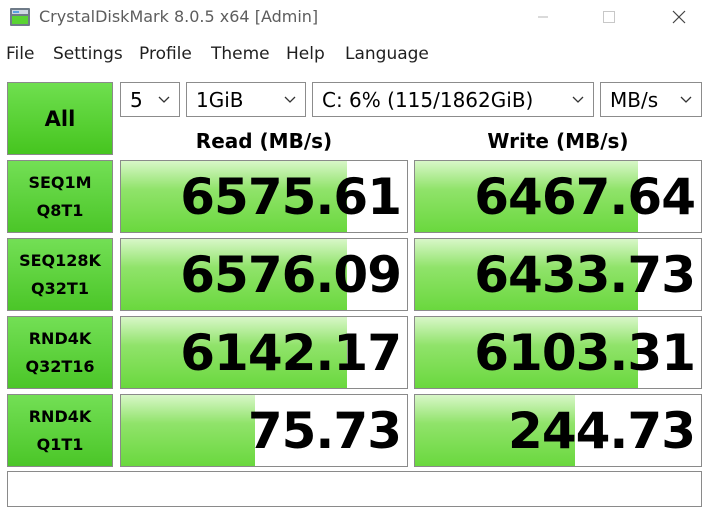 This screenshot has width=708, height=516. What do you see at coordinates (60, 366) in the screenshot?
I see `test-label-line2: Q32T16` at bounding box center [60, 366].